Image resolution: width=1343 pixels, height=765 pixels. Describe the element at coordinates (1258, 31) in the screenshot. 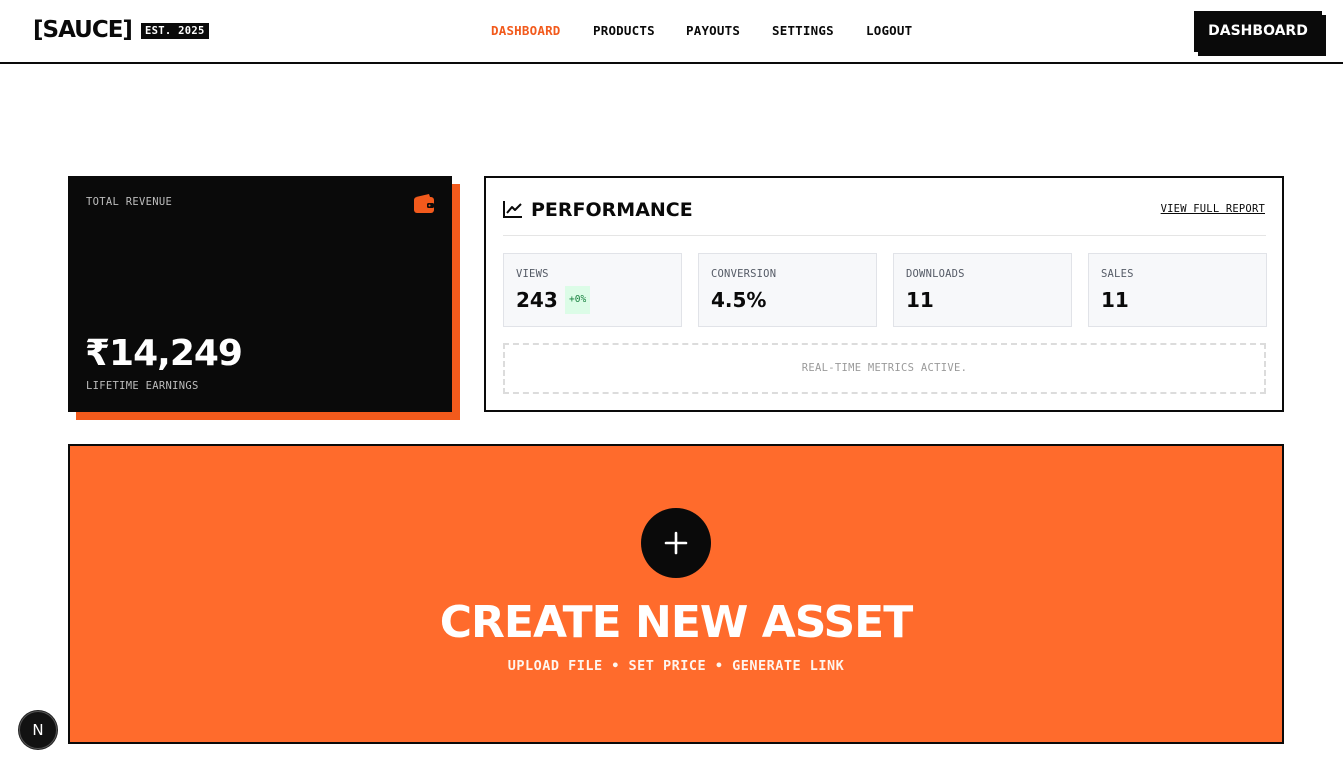

I see `dashboard-button: DASHBOARD` at that location.